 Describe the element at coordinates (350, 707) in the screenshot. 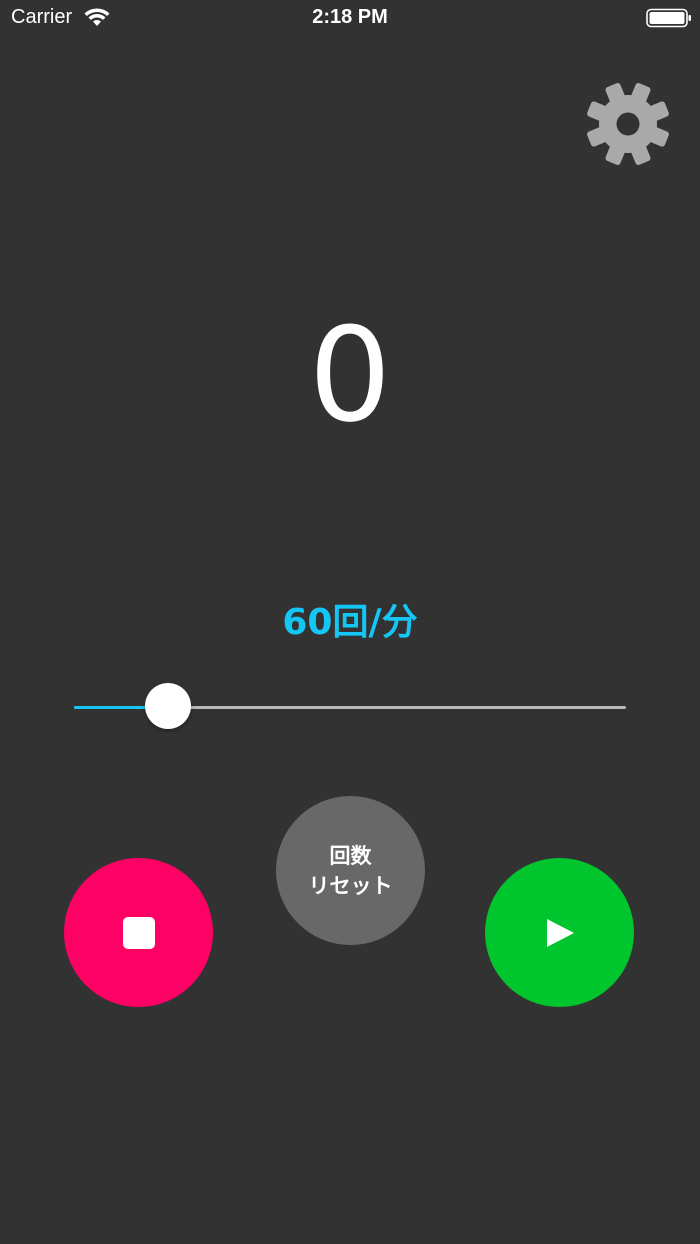

I see `tempo-slider` at that location.